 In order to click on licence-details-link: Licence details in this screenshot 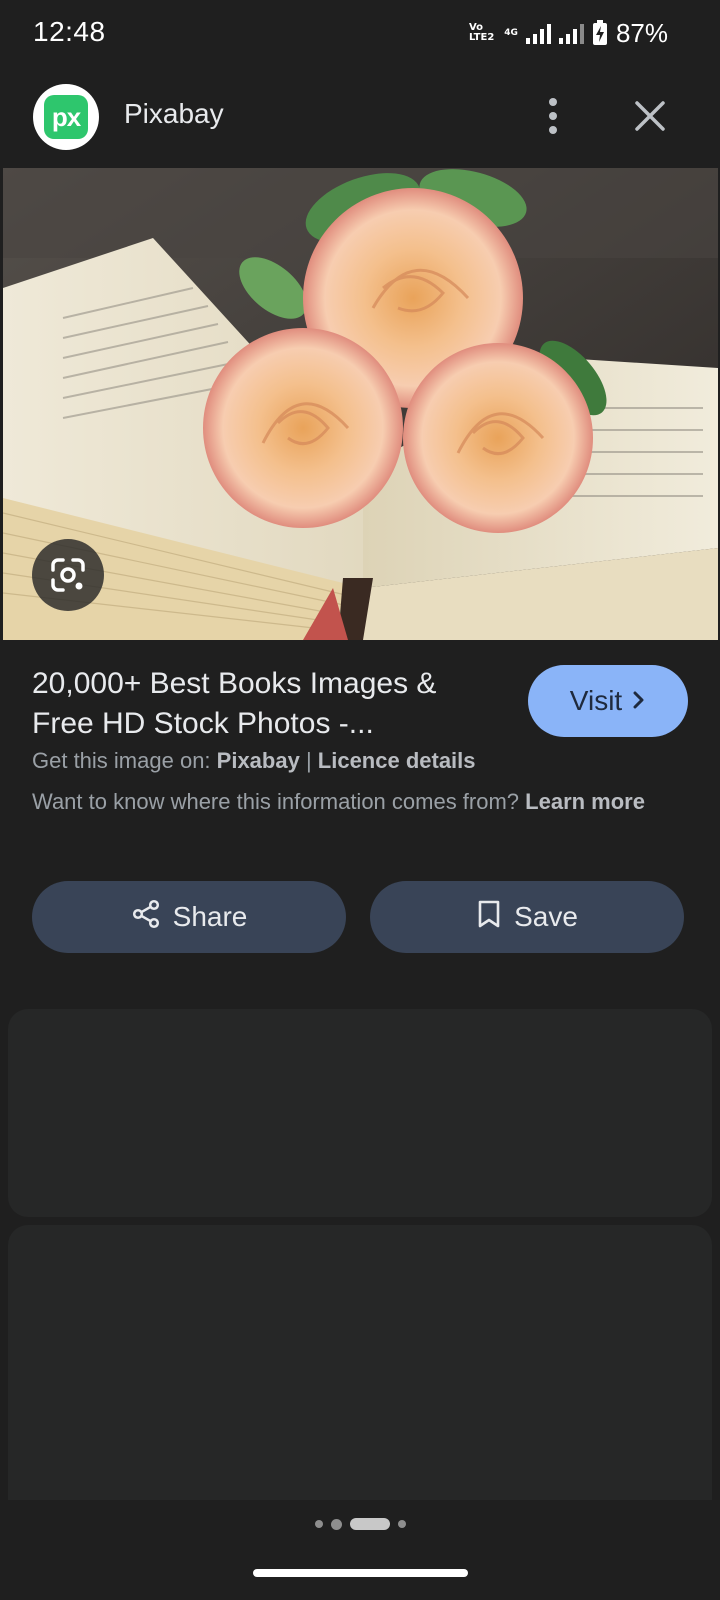, I will do `click(397, 760)`.